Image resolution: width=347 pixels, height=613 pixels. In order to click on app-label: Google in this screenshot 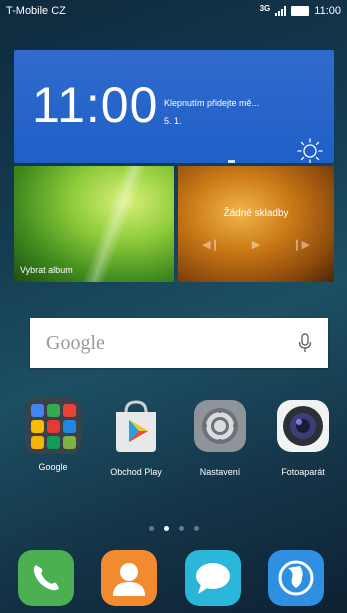, I will do `click(53, 467)`.